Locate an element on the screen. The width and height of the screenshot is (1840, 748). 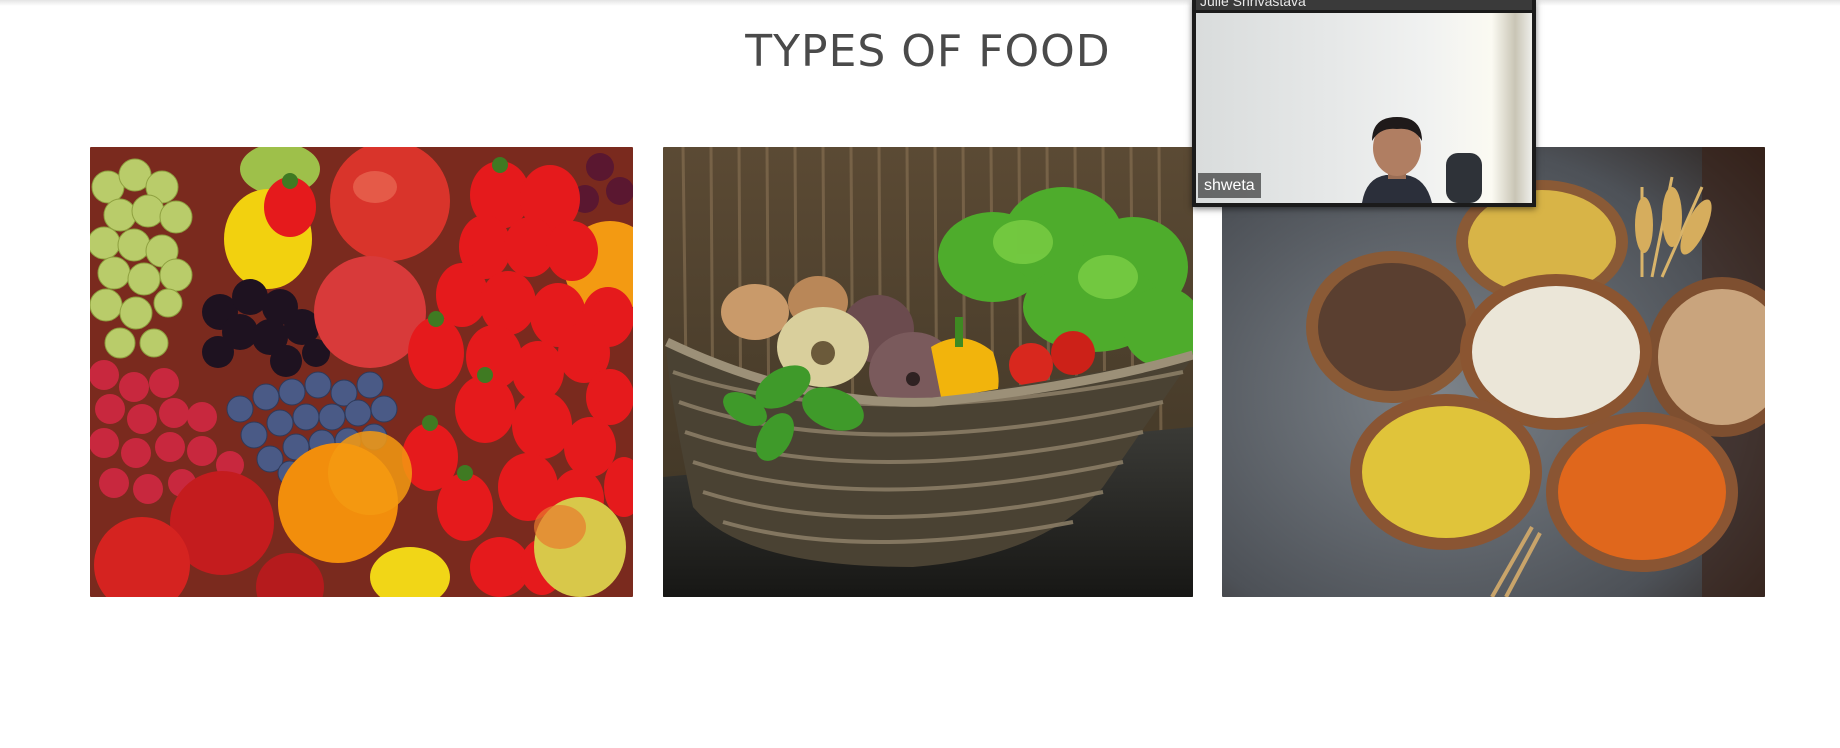
participant-name-main: shweta is located at coordinates (1229, 185).